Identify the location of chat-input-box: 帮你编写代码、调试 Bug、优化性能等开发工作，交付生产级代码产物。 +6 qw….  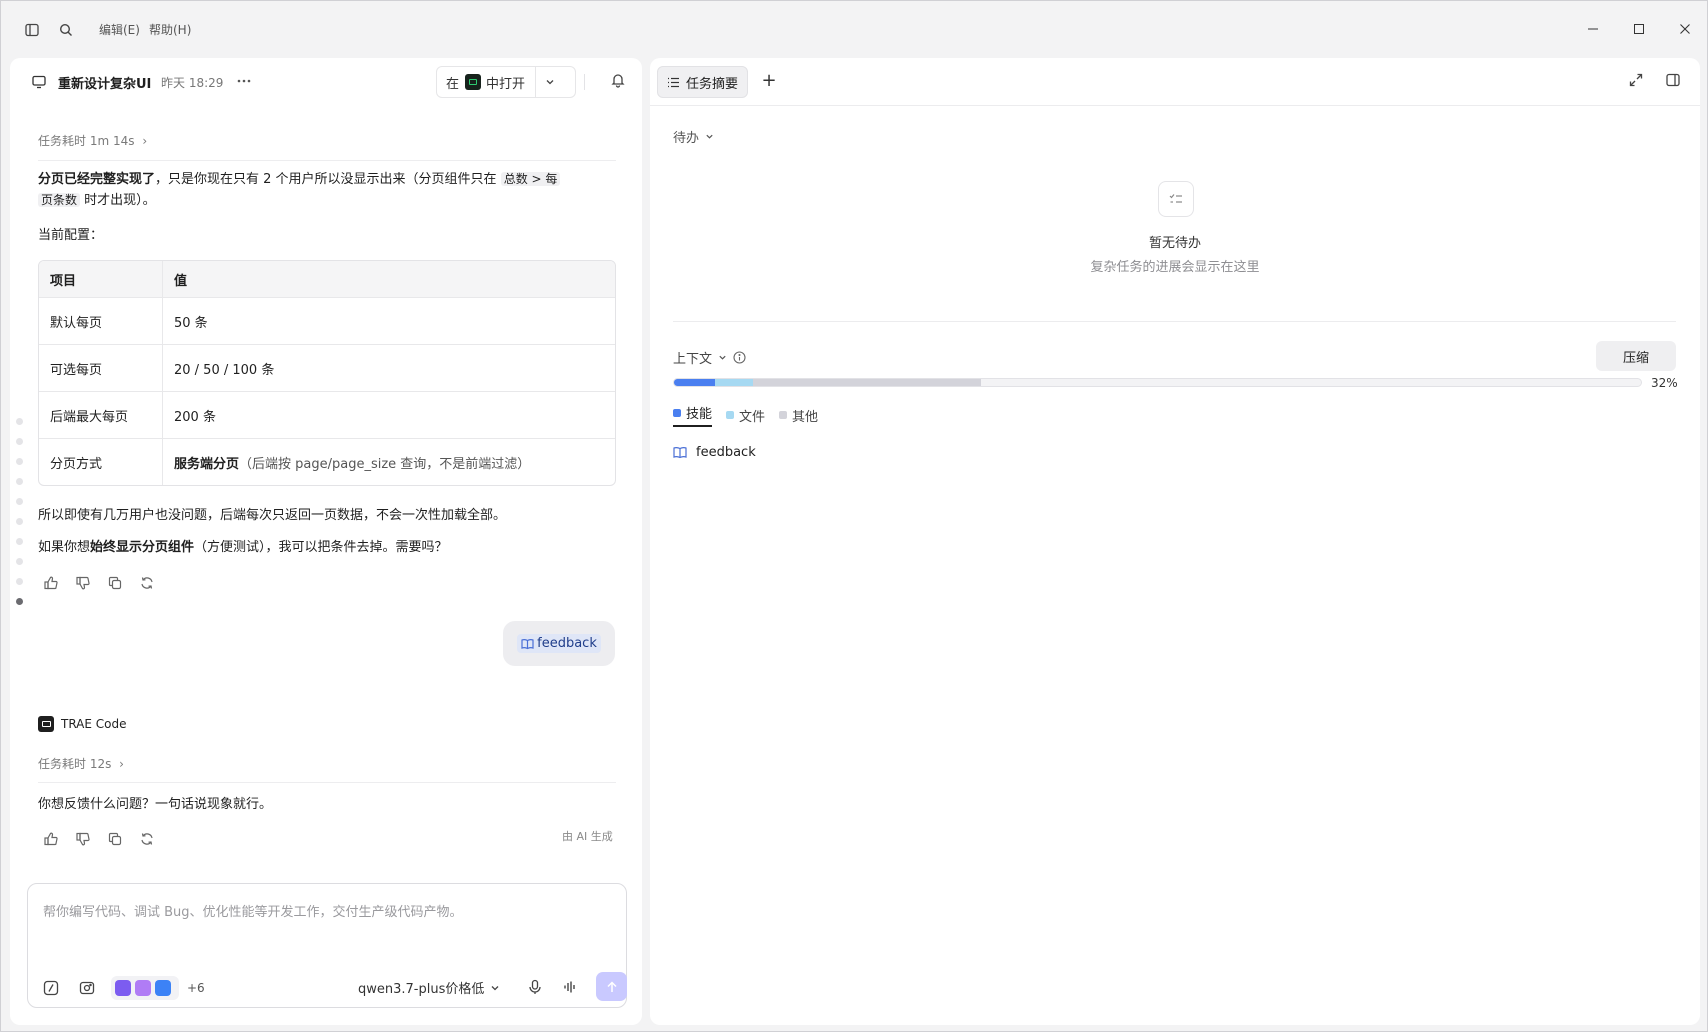
(327, 945).